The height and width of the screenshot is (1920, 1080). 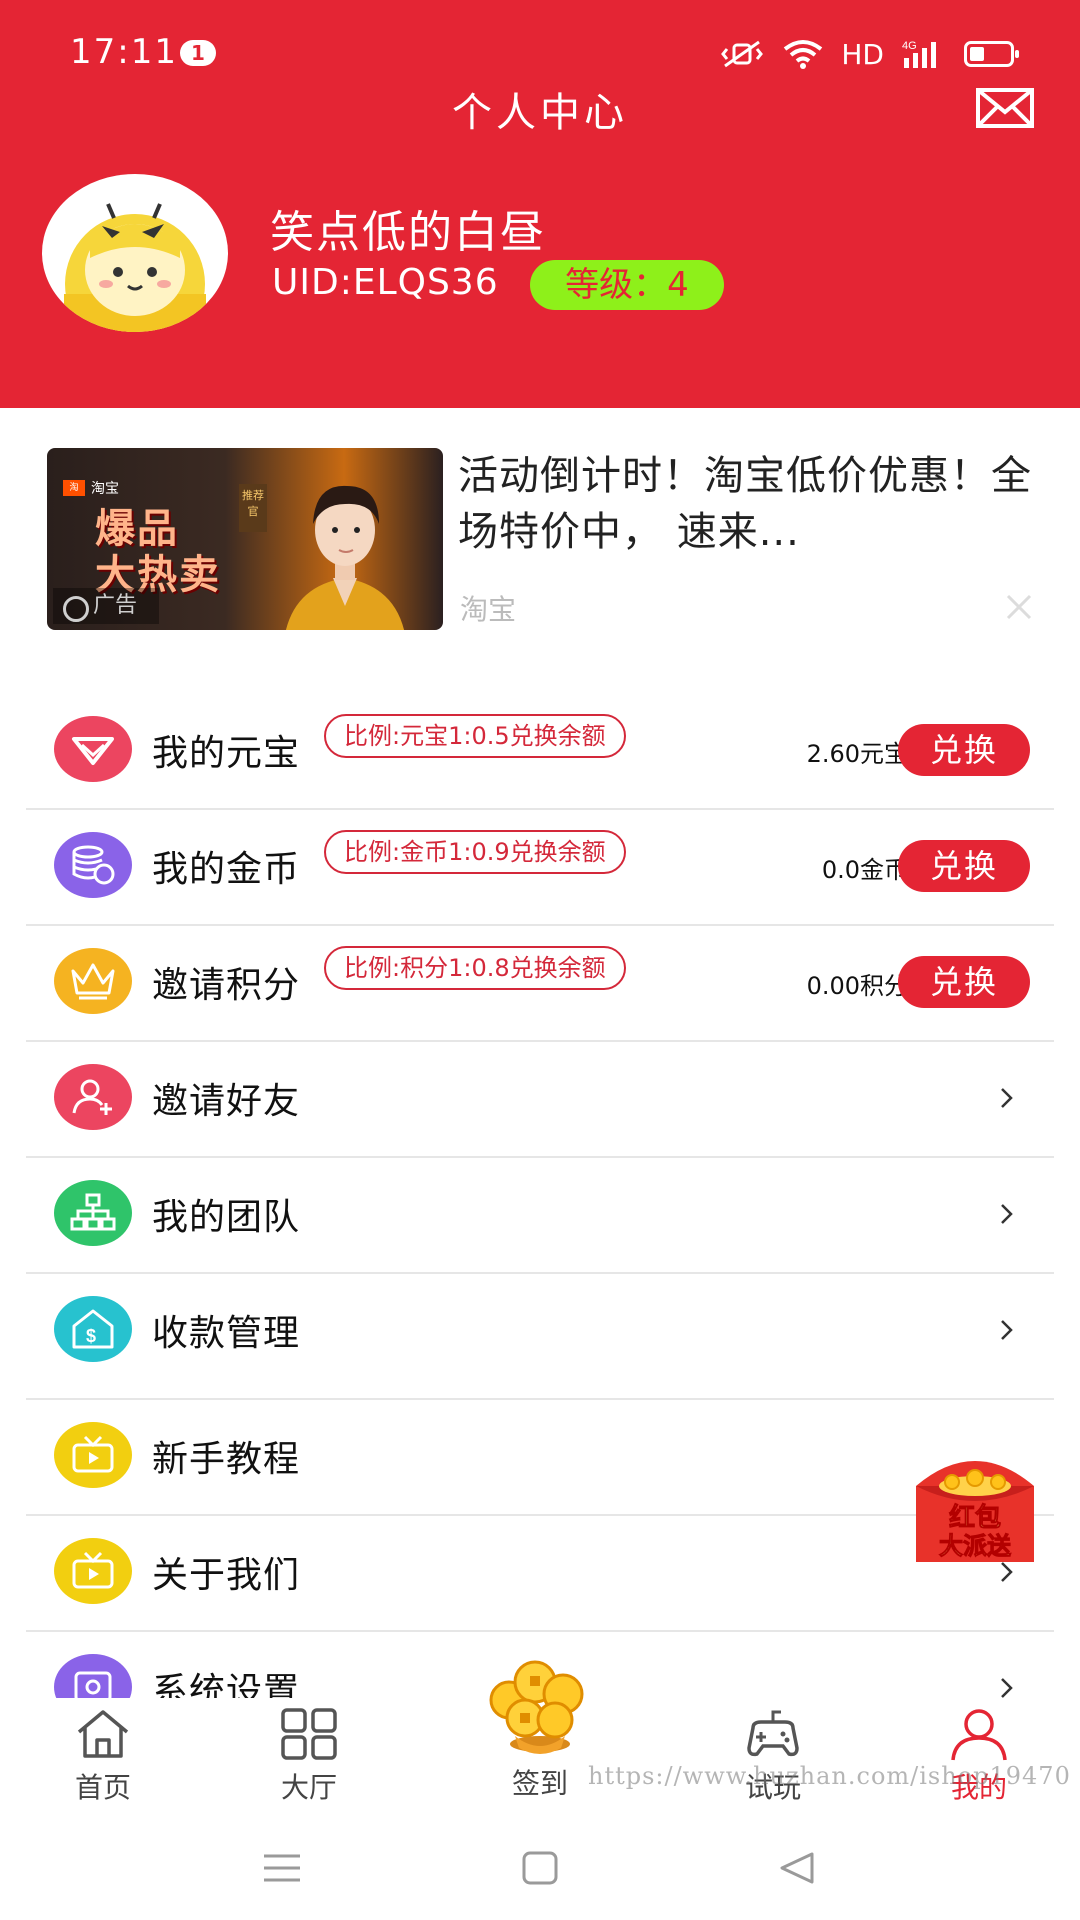 I want to click on signal-4g-icon: 4G, so click(x=919, y=54).